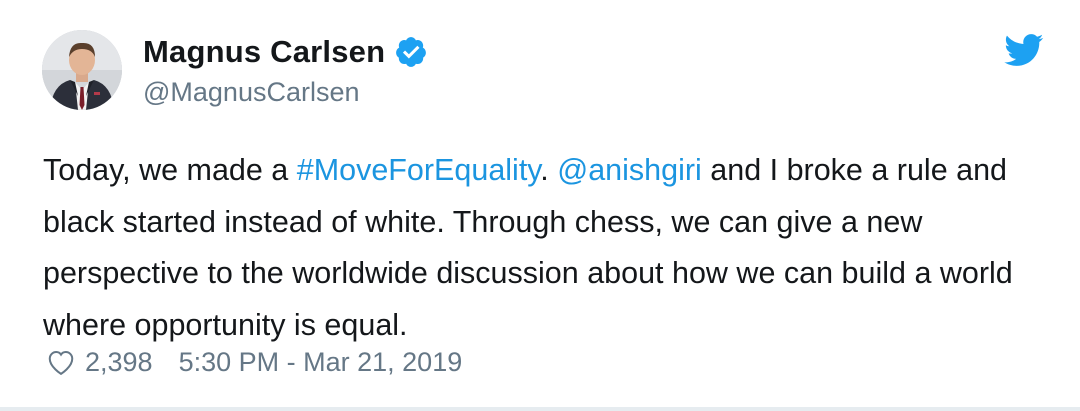  I want to click on hashtag-link: #MoveForEquality, so click(419, 170).